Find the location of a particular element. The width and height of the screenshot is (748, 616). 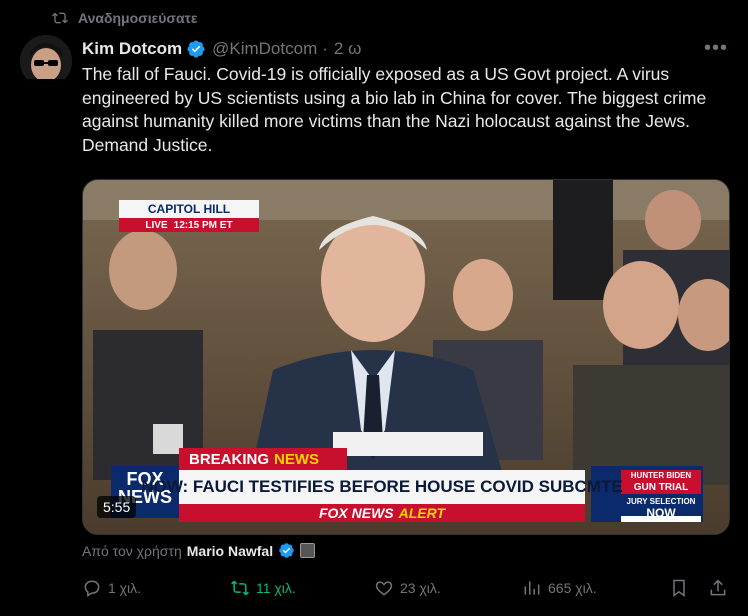

video-duration: 5:55 is located at coordinates (117, 507).